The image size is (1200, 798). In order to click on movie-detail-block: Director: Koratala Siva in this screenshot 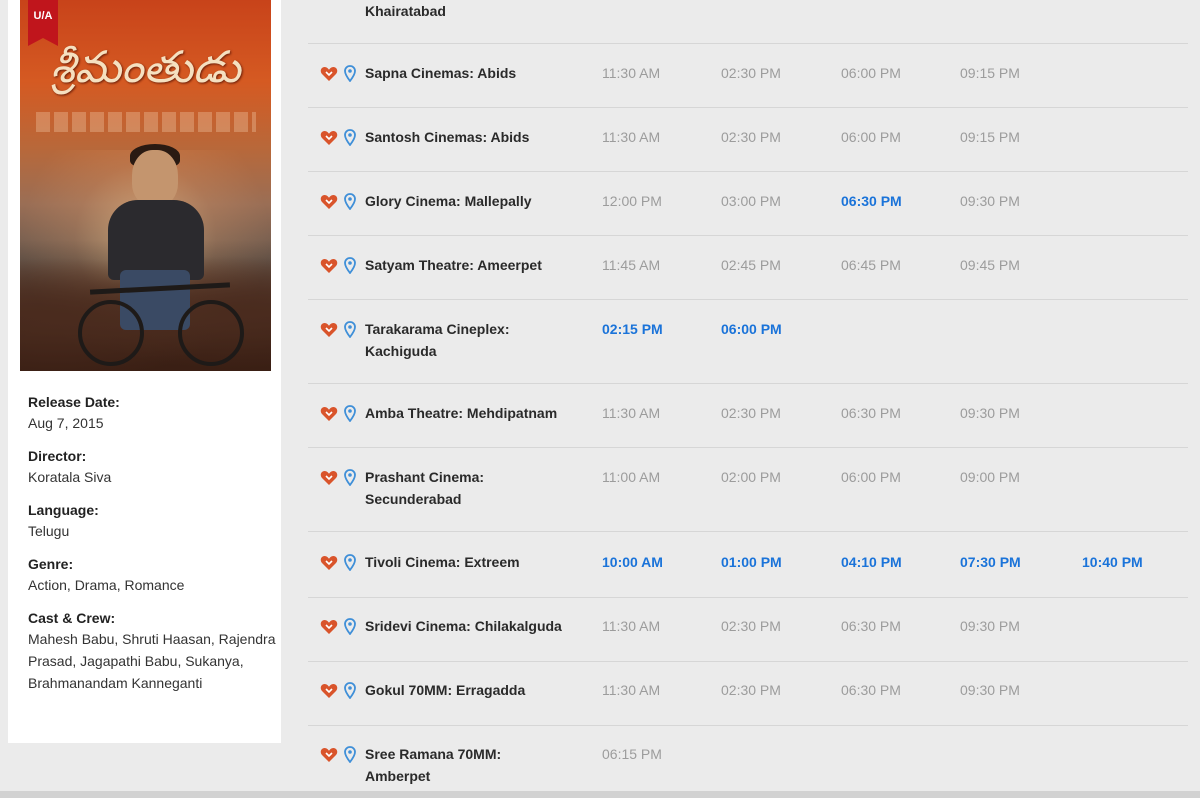, I will do `click(153, 467)`.